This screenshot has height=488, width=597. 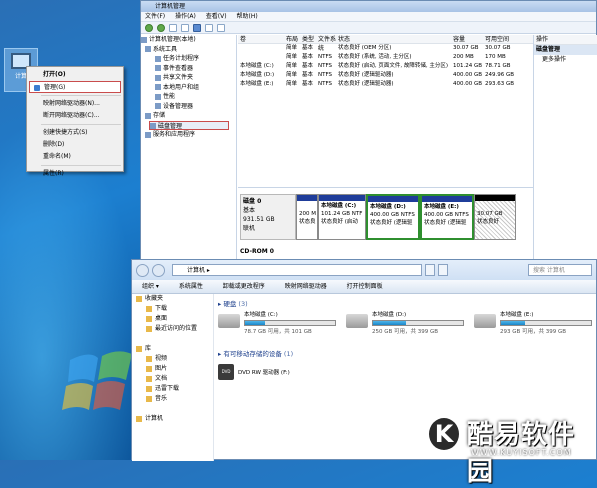 I want to click on tree-item-local-users: 本地用户和组, so click(x=188, y=88).